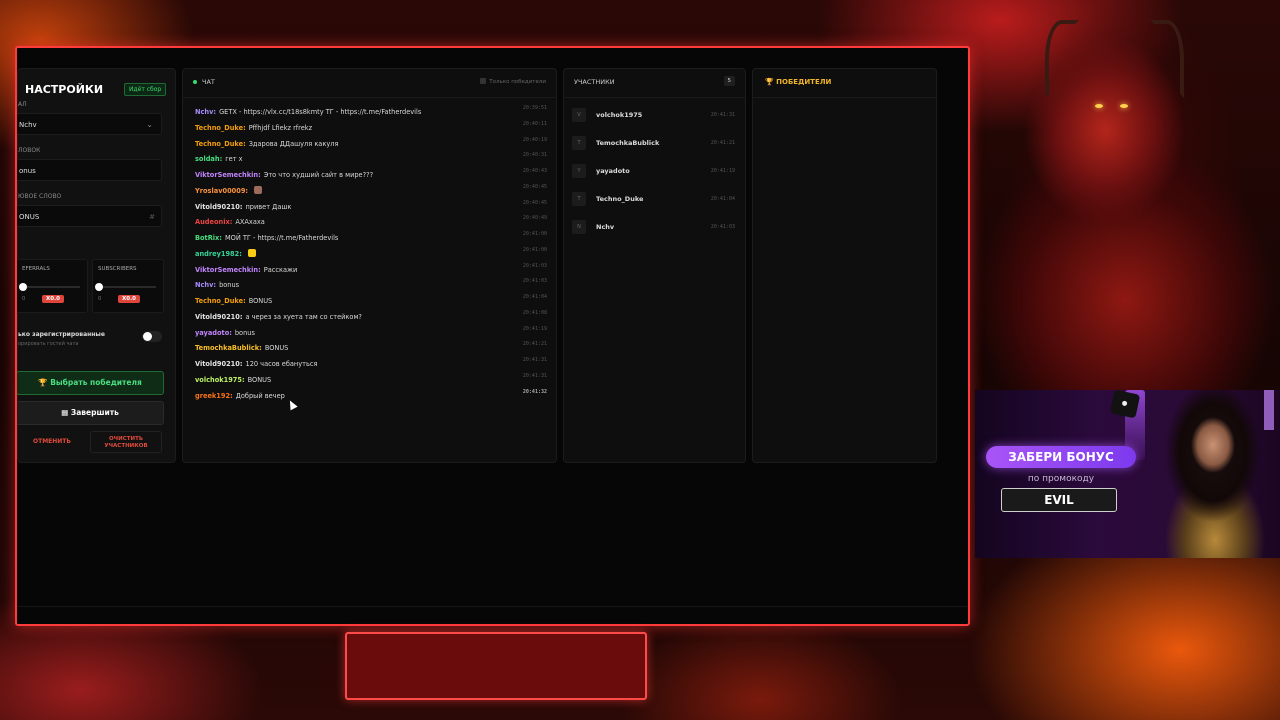 Image resolution: width=1280 pixels, height=720 pixels. I want to click on subscribers-label: SUBSCRIBERS, so click(117, 269).